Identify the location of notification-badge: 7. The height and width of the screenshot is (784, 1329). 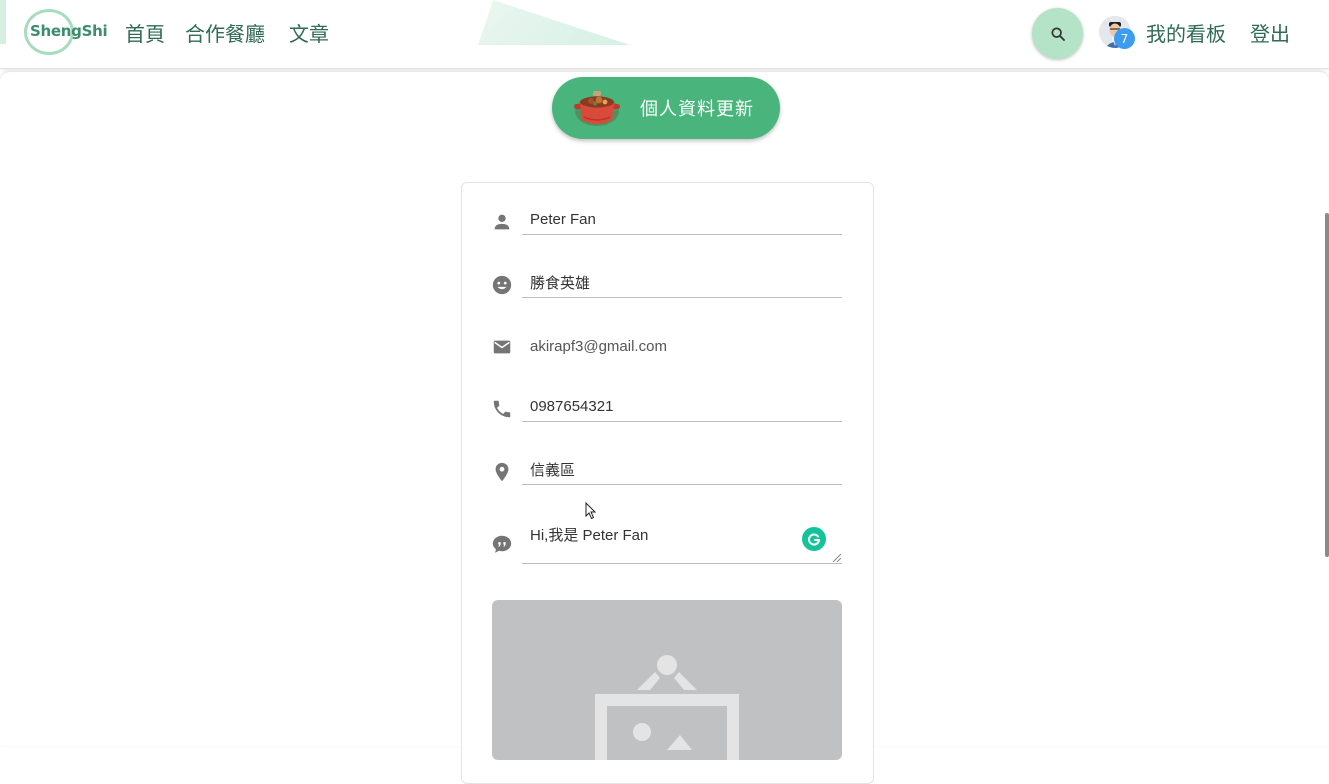
(1124, 38).